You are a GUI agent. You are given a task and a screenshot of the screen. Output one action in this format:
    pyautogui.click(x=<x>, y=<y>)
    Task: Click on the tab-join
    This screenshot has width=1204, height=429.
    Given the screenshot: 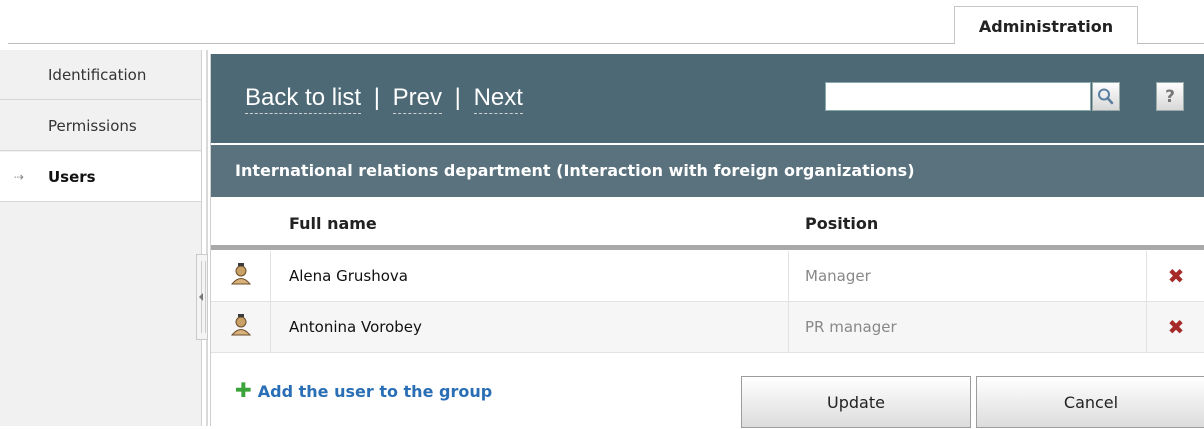 What is the action you would take?
    pyautogui.click(x=1046, y=44)
    